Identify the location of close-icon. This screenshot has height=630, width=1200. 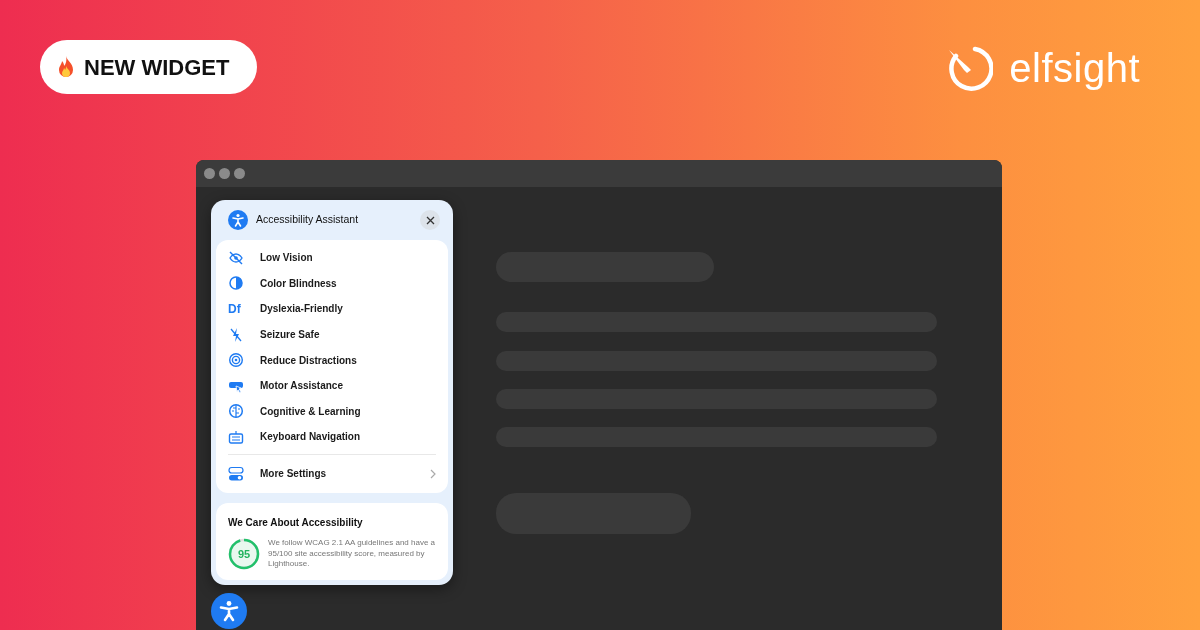
(430, 220).